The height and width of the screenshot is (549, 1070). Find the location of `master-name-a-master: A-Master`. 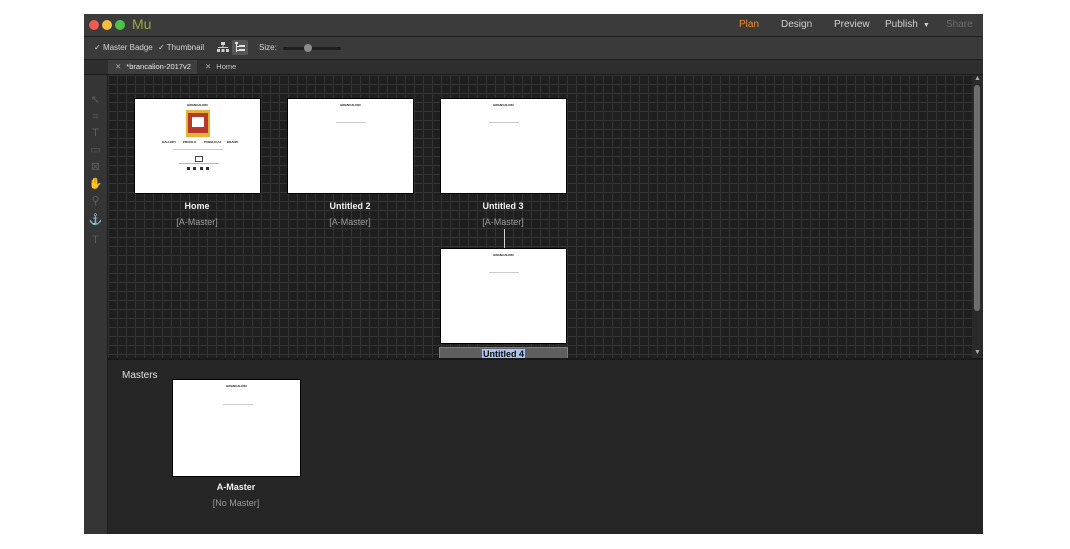

master-name-a-master: A-Master is located at coordinates (236, 487).